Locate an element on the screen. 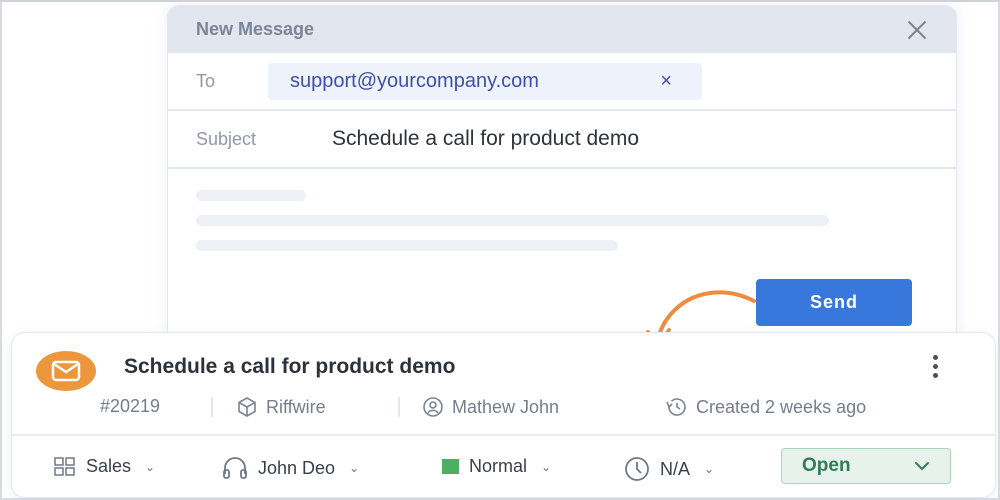 The width and height of the screenshot is (1000, 500). group-dropdown: Sales ⌄ is located at coordinates (104, 466).